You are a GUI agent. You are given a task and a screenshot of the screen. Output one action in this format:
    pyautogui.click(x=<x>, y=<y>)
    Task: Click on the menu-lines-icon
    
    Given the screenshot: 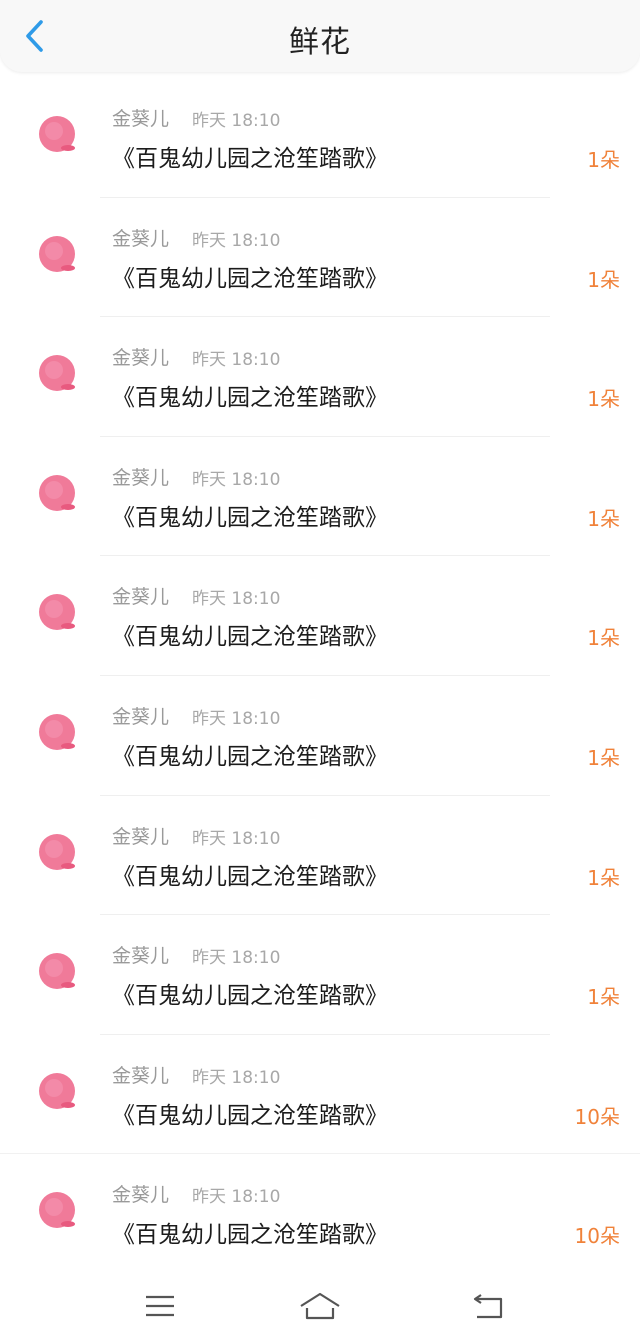 What is the action you would take?
    pyautogui.click(x=160, y=1306)
    